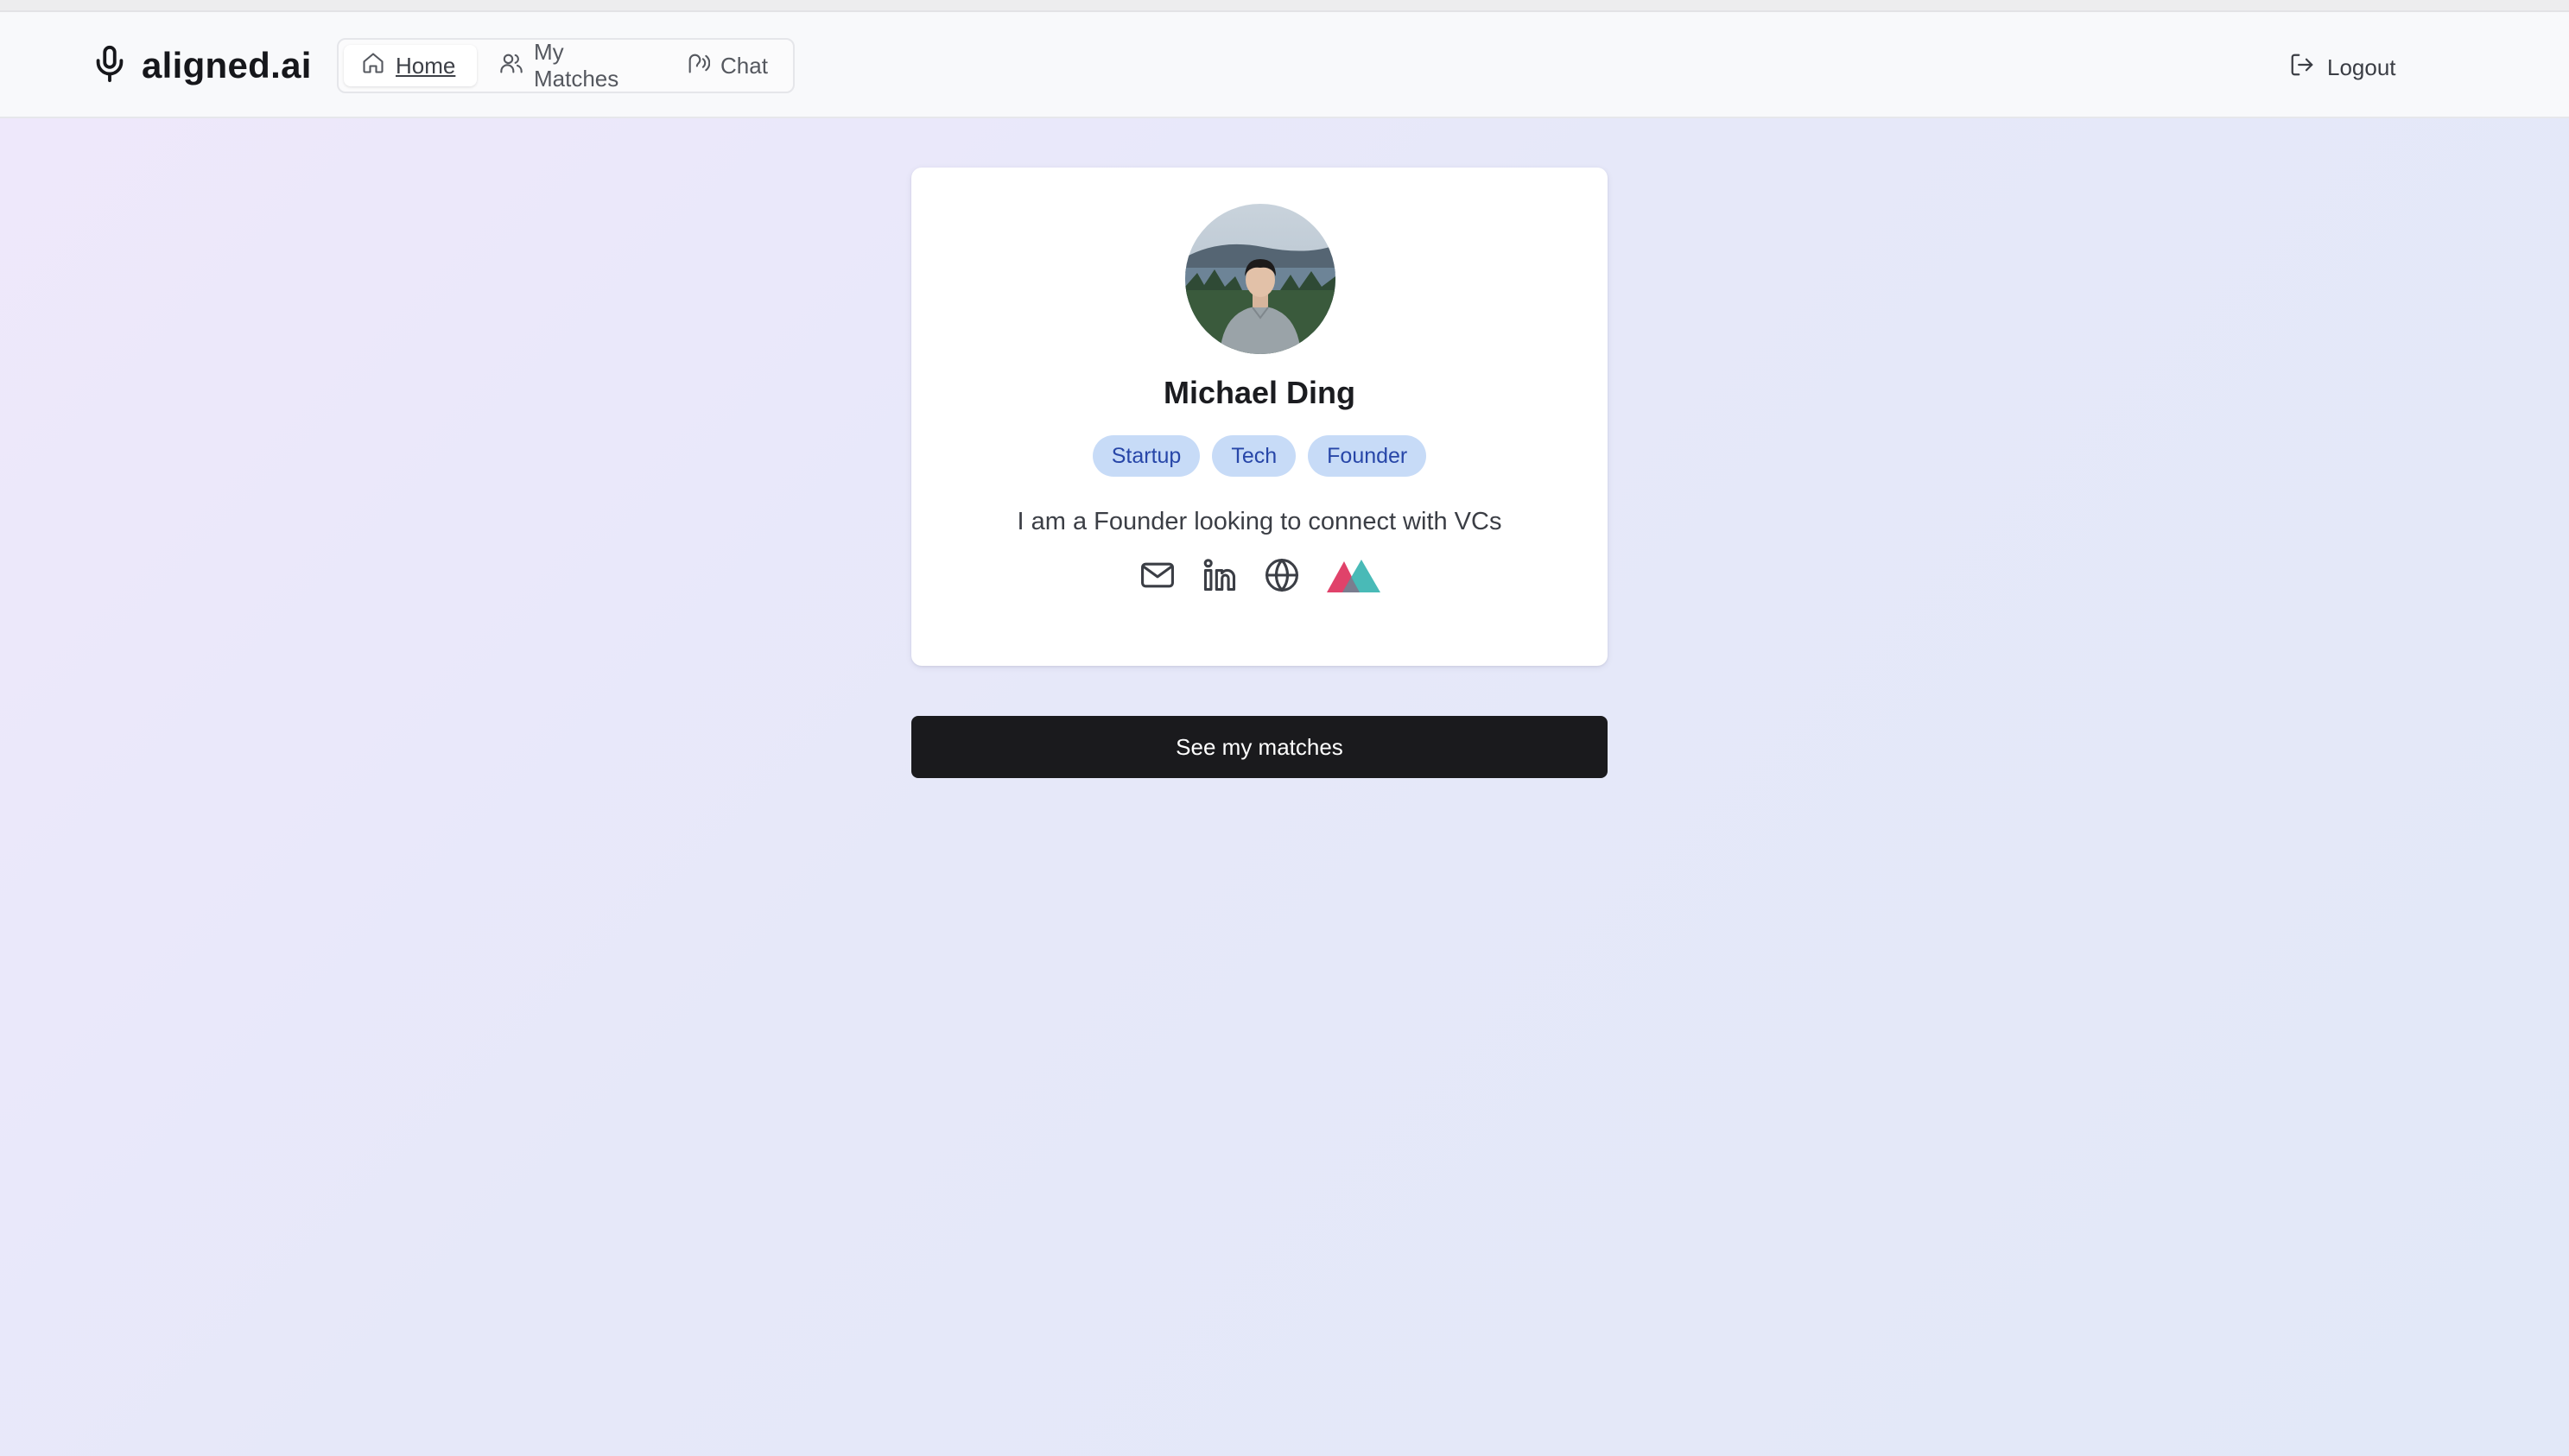 The height and width of the screenshot is (1456, 2569). What do you see at coordinates (576, 66) in the screenshot?
I see `nav-my-matches-label: My Matches` at bounding box center [576, 66].